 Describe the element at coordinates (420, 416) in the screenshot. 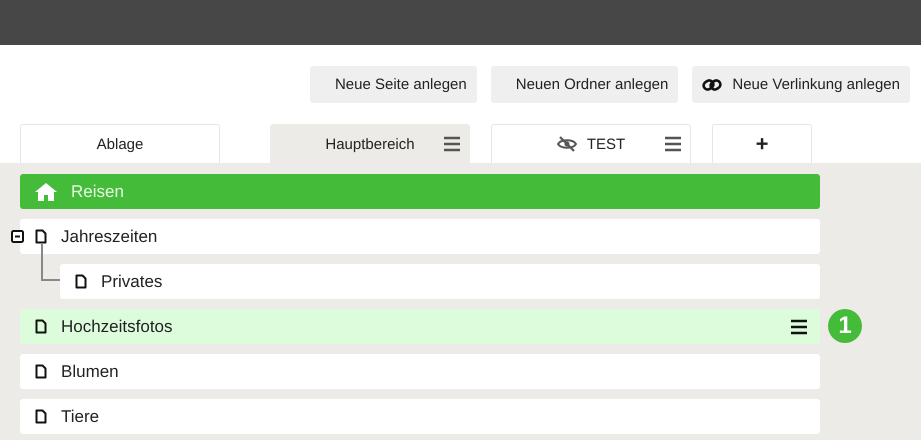

I see `tree-item: Tiere` at that location.